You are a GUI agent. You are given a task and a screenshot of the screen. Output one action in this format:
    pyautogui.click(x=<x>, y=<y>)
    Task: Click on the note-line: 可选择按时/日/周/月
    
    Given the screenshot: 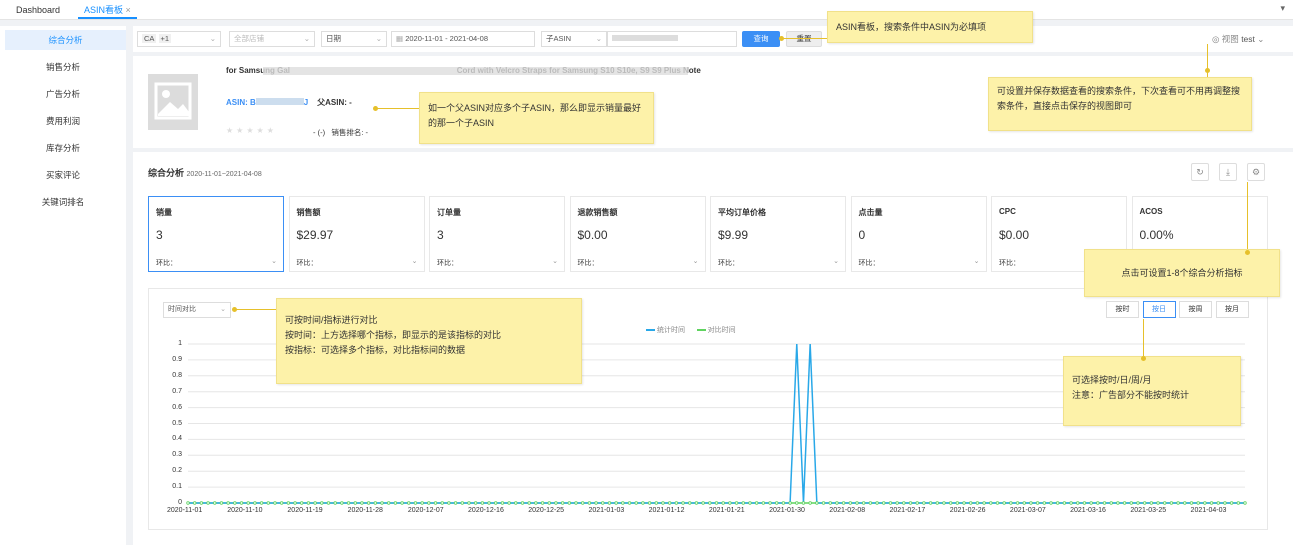 What is the action you would take?
    pyautogui.click(x=1112, y=380)
    